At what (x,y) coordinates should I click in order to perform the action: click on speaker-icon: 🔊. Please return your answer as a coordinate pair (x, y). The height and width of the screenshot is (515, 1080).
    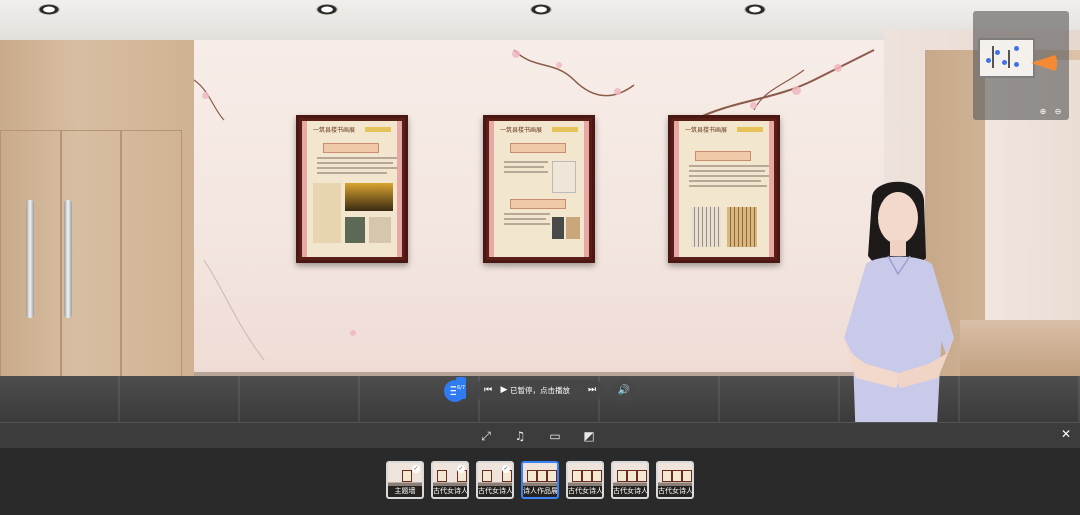
    Looking at the image, I should click on (624, 390).